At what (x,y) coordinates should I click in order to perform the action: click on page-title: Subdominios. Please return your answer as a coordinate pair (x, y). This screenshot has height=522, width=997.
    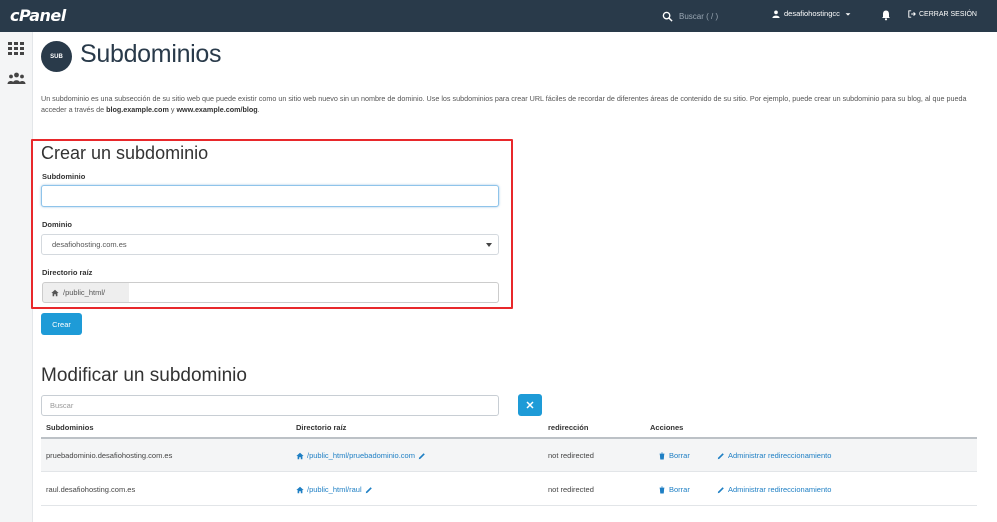
    Looking at the image, I should click on (151, 54).